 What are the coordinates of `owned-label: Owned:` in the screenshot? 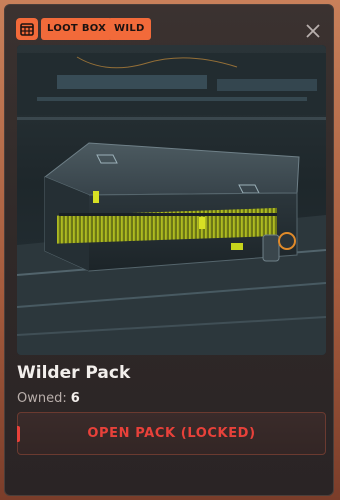 It's located at (42, 398).